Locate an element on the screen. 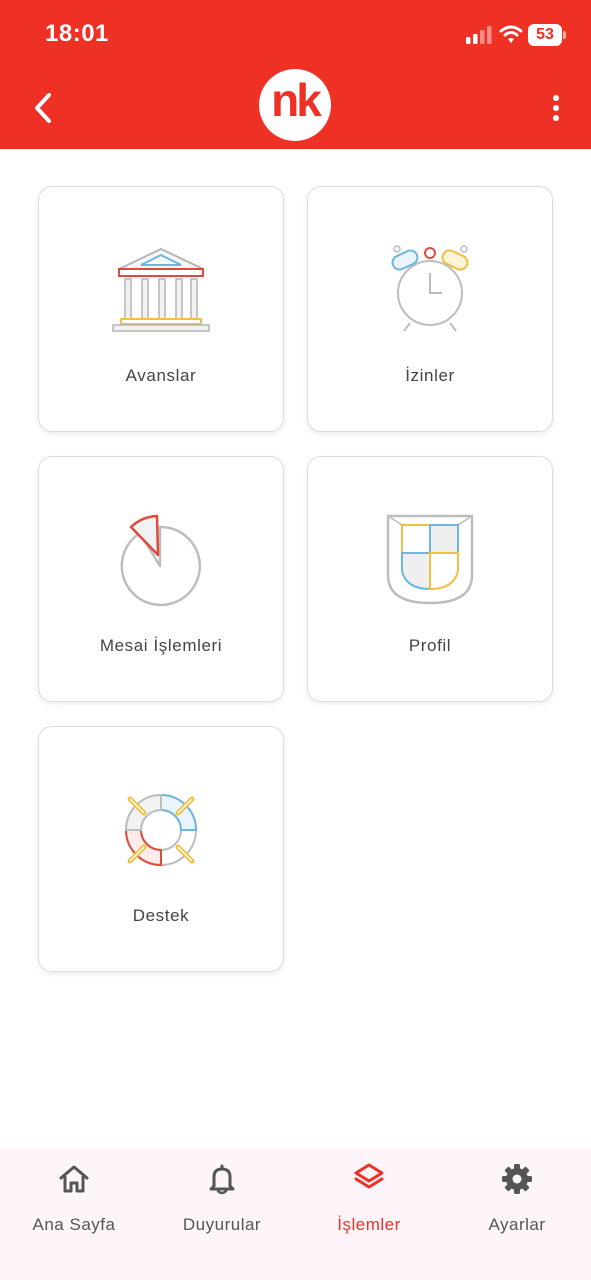 This screenshot has width=591, height=1280. pie-chart-icon is located at coordinates (161, 560).